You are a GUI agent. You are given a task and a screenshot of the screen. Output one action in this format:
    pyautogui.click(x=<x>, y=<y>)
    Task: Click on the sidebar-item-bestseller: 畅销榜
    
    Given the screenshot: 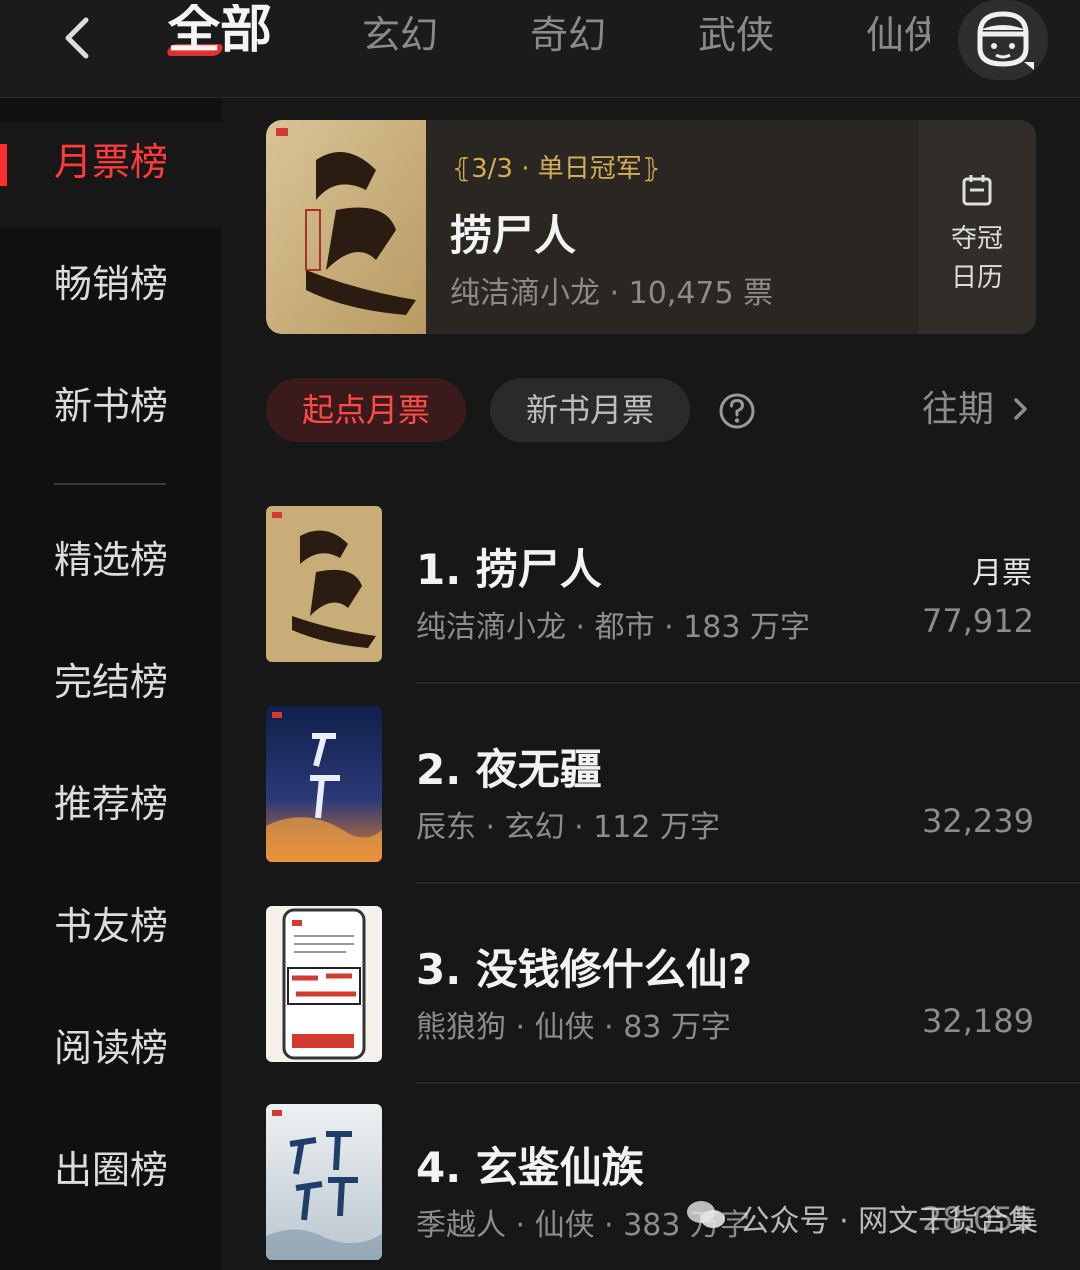 What is the action you would take?
    pyautogui.click(x=111, y=284)
    